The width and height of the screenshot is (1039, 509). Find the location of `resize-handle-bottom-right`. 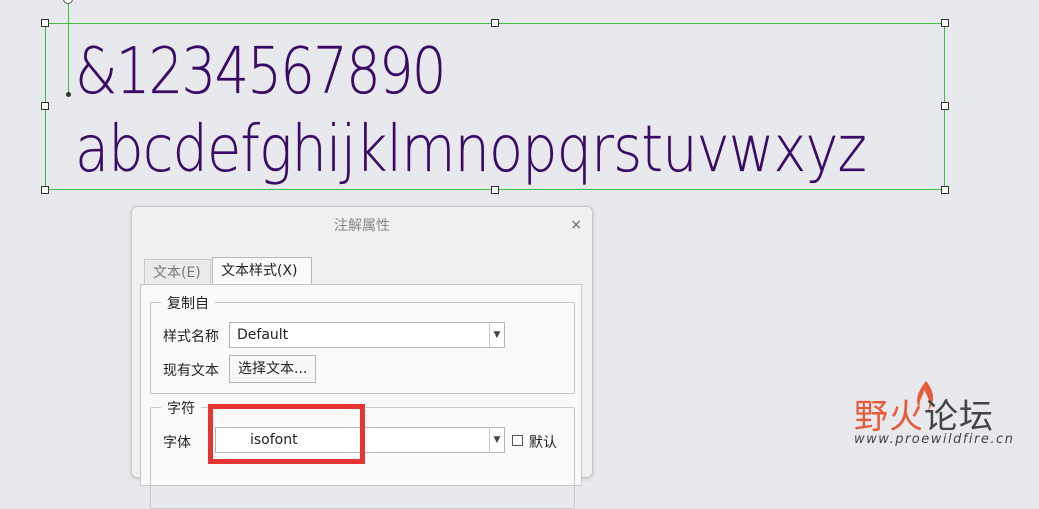

resize-handle-bottom-right is located at coordinates (945, 190).